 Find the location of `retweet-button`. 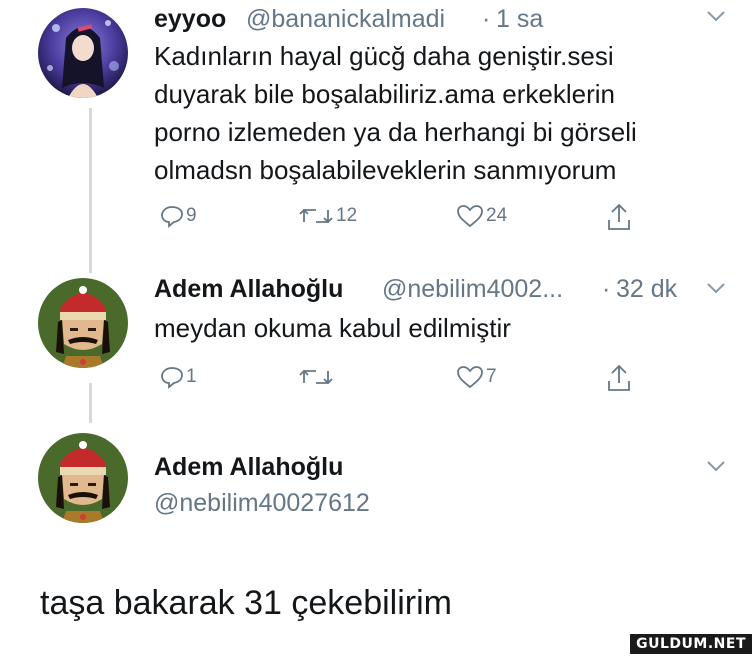

retweet-button is located at coordinates (317, 377).